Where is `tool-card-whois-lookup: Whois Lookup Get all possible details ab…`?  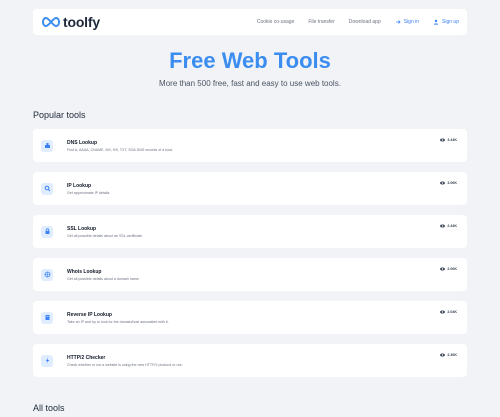
tool-card-whois-lookup: Whois Lookup Get all possible details ab… is located at coordinates (250, 274).